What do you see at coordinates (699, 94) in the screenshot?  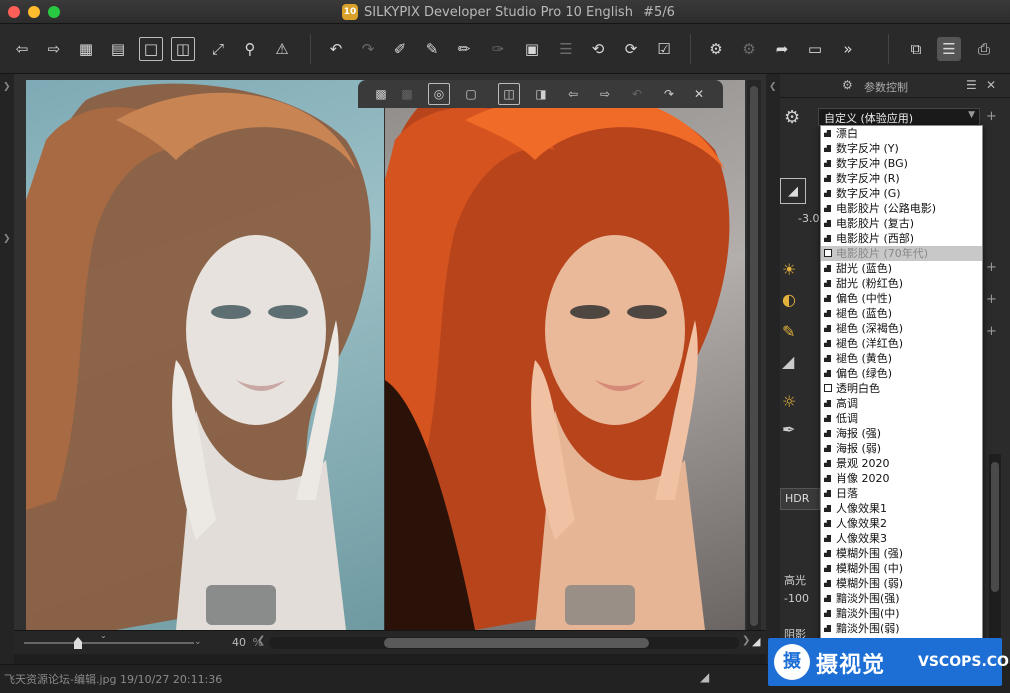 I see `close-view-icon: ✕` at bounding box center [699, 94].